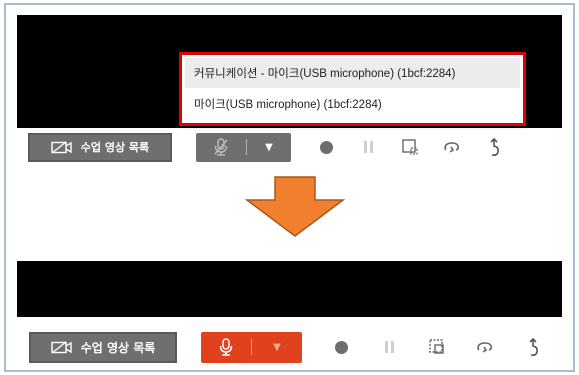 The image size is (579, 375). I want to click on microphone-icon, so click(226, 347).